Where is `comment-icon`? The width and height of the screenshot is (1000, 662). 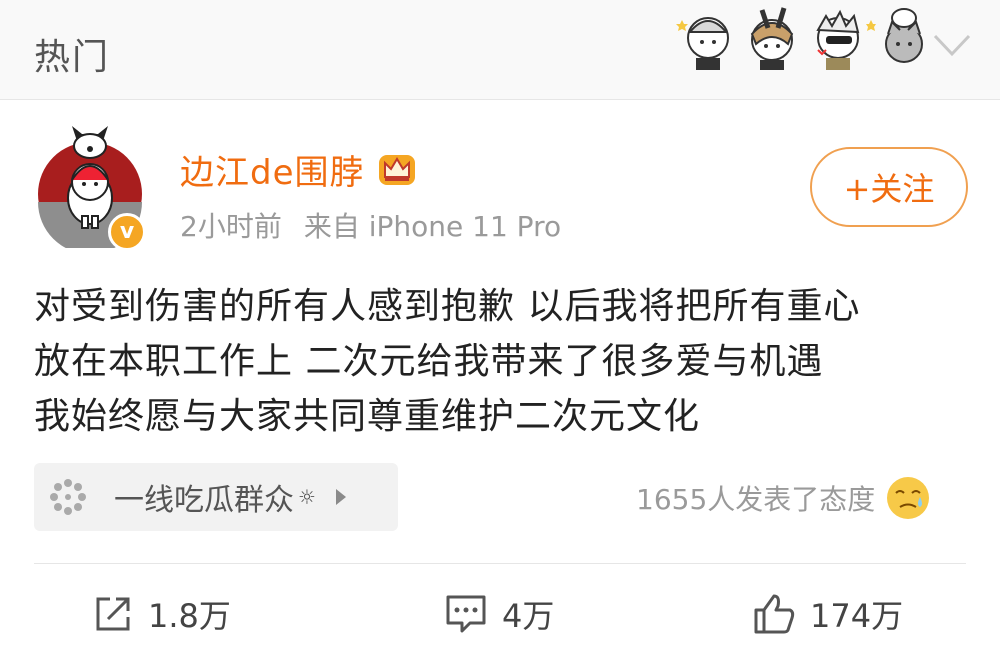 comment-icon is located at coordinates (466, 614).